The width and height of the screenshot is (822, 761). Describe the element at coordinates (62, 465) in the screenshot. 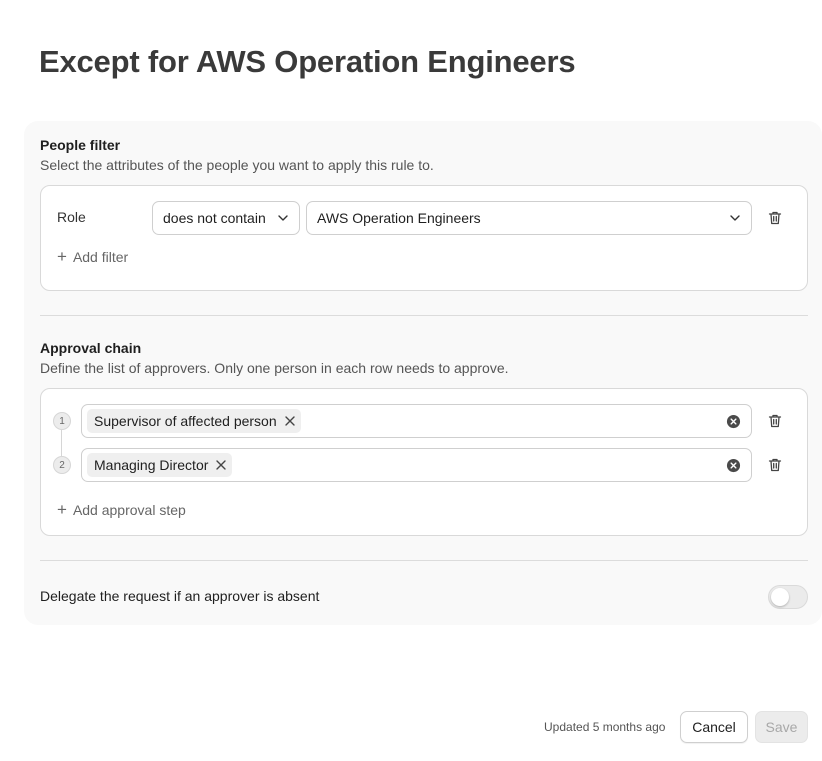

I see `step-number-badge: 2` at that location.